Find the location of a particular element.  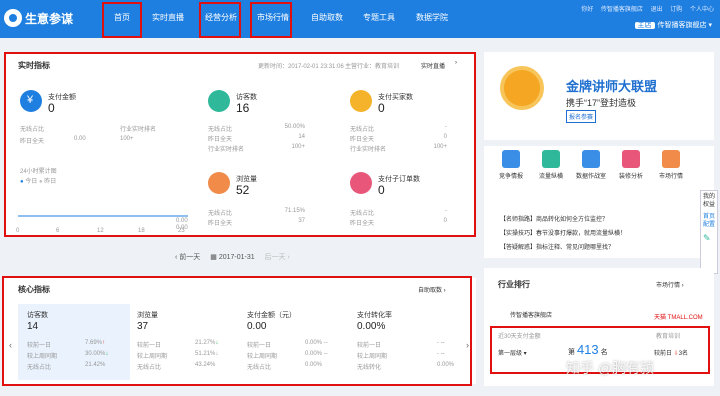

row-label: 无线转化 is located at coordinates (369, 368).